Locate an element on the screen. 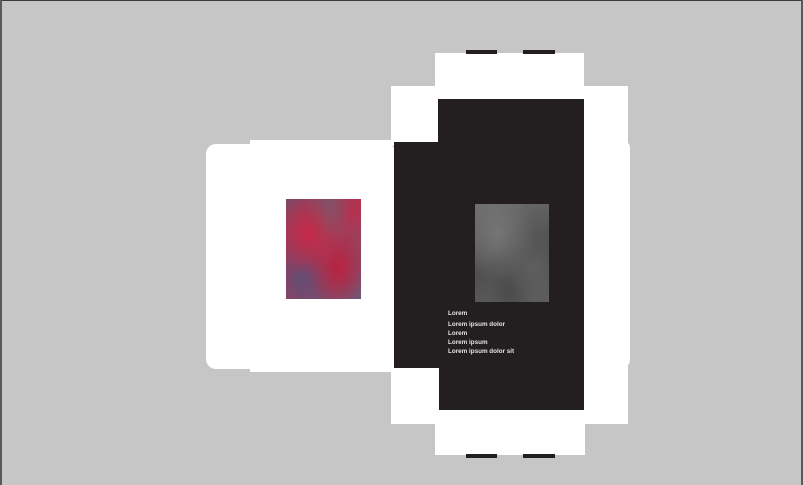  right-glue-flap is located at coordinates (605, 254).